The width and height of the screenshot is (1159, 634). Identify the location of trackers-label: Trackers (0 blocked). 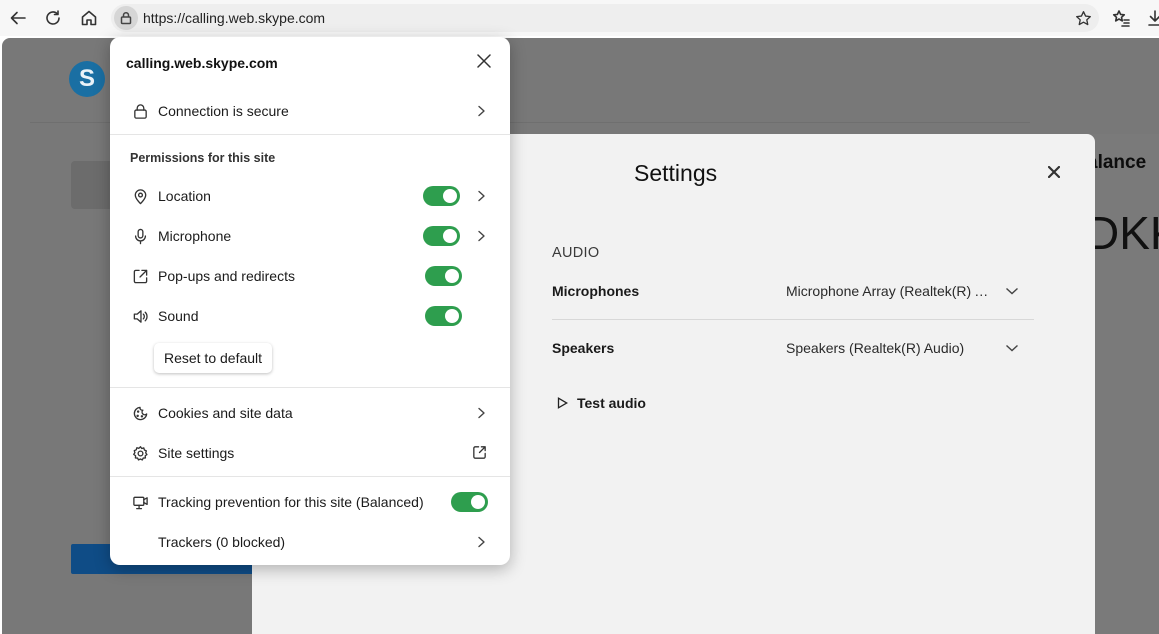
(222, 542).